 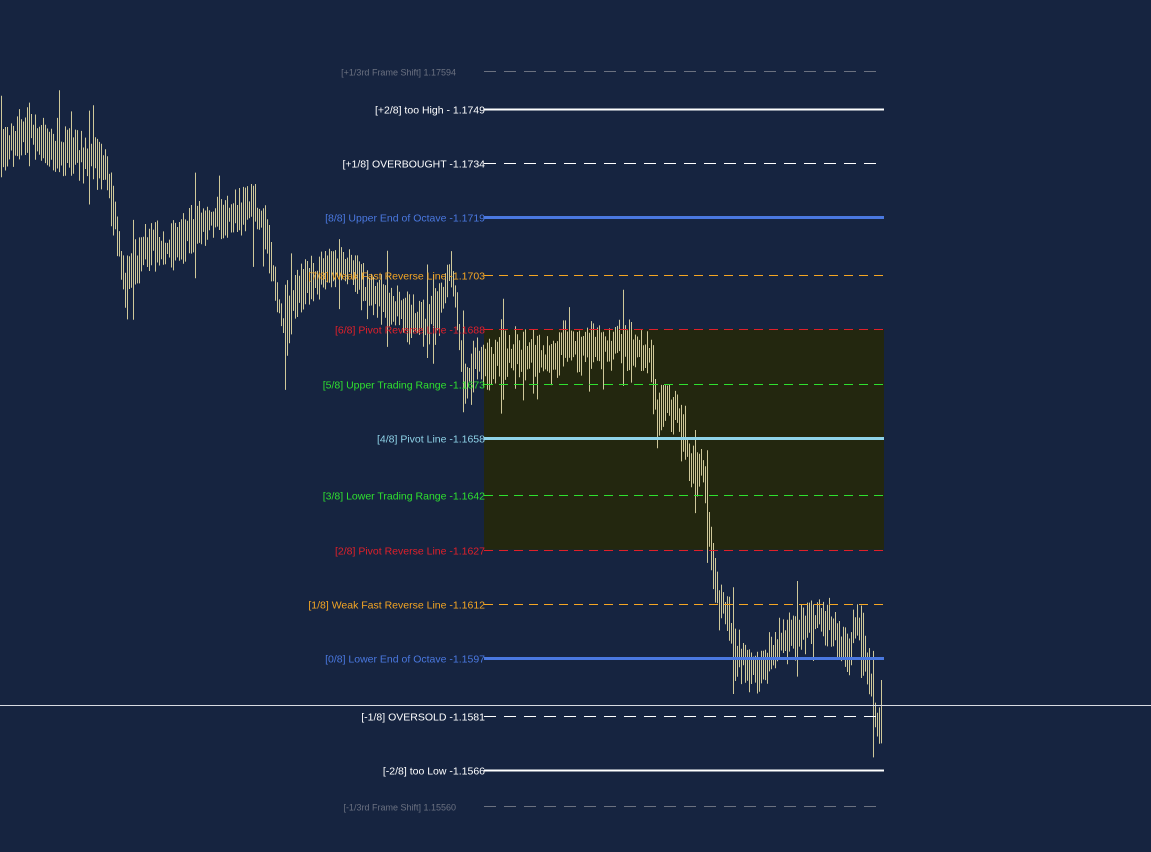 What do you see at coordinates (410, 552) in the screenshot?
I see `level-label-l28: [2/8] Pivot Reverse Line -1.1627` at bounding box center [410, 552].